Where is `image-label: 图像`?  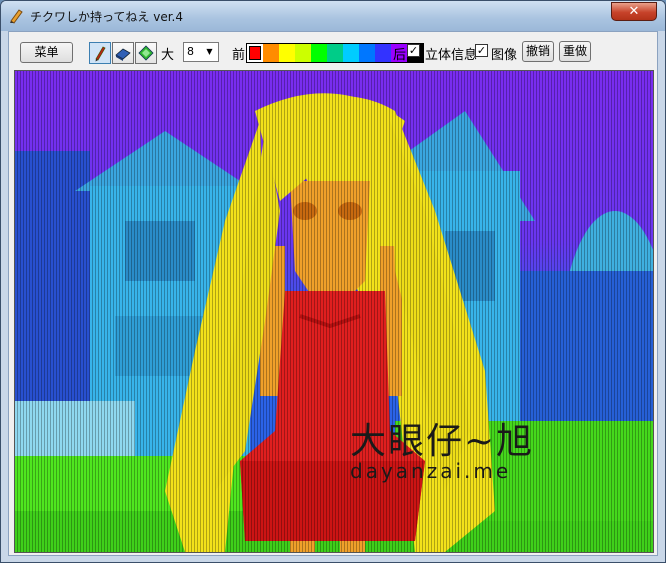 image-label: 图像 is located at coordinates (504, 55).